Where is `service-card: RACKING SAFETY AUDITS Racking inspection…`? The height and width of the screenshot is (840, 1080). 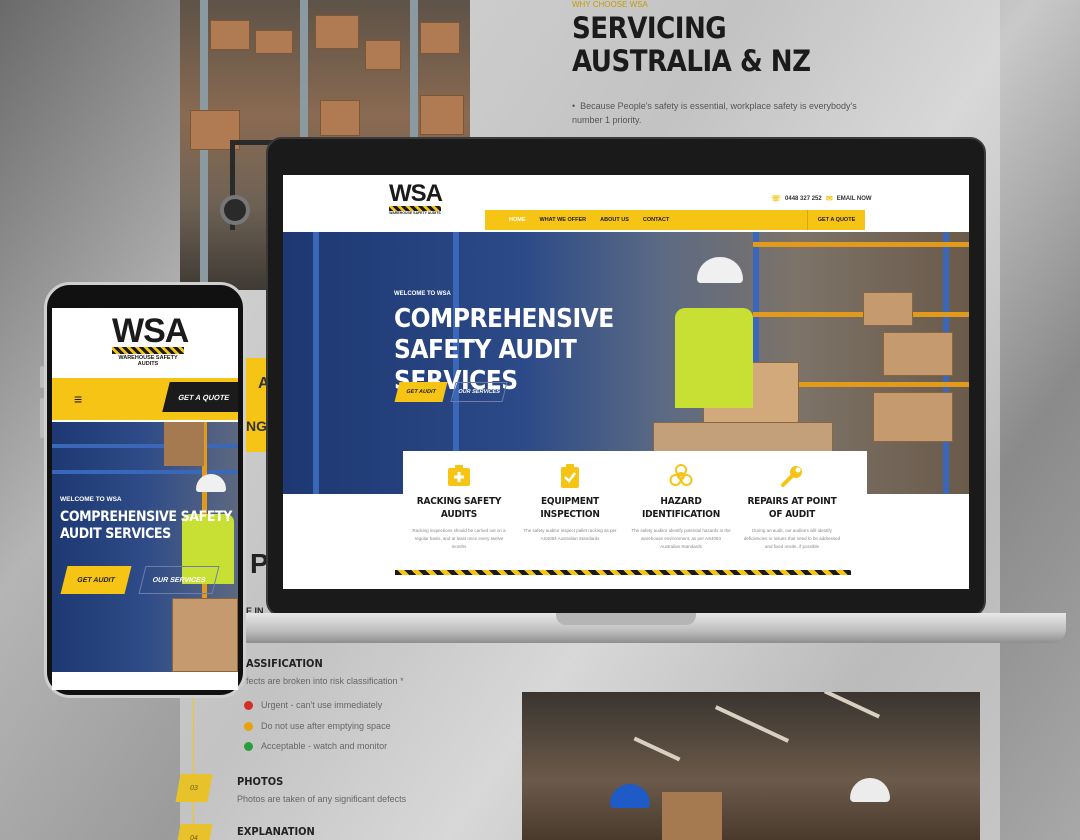
service-card: RACKING SAFETY AUDITS Racking inspection… is located at coordinates (459, 507).